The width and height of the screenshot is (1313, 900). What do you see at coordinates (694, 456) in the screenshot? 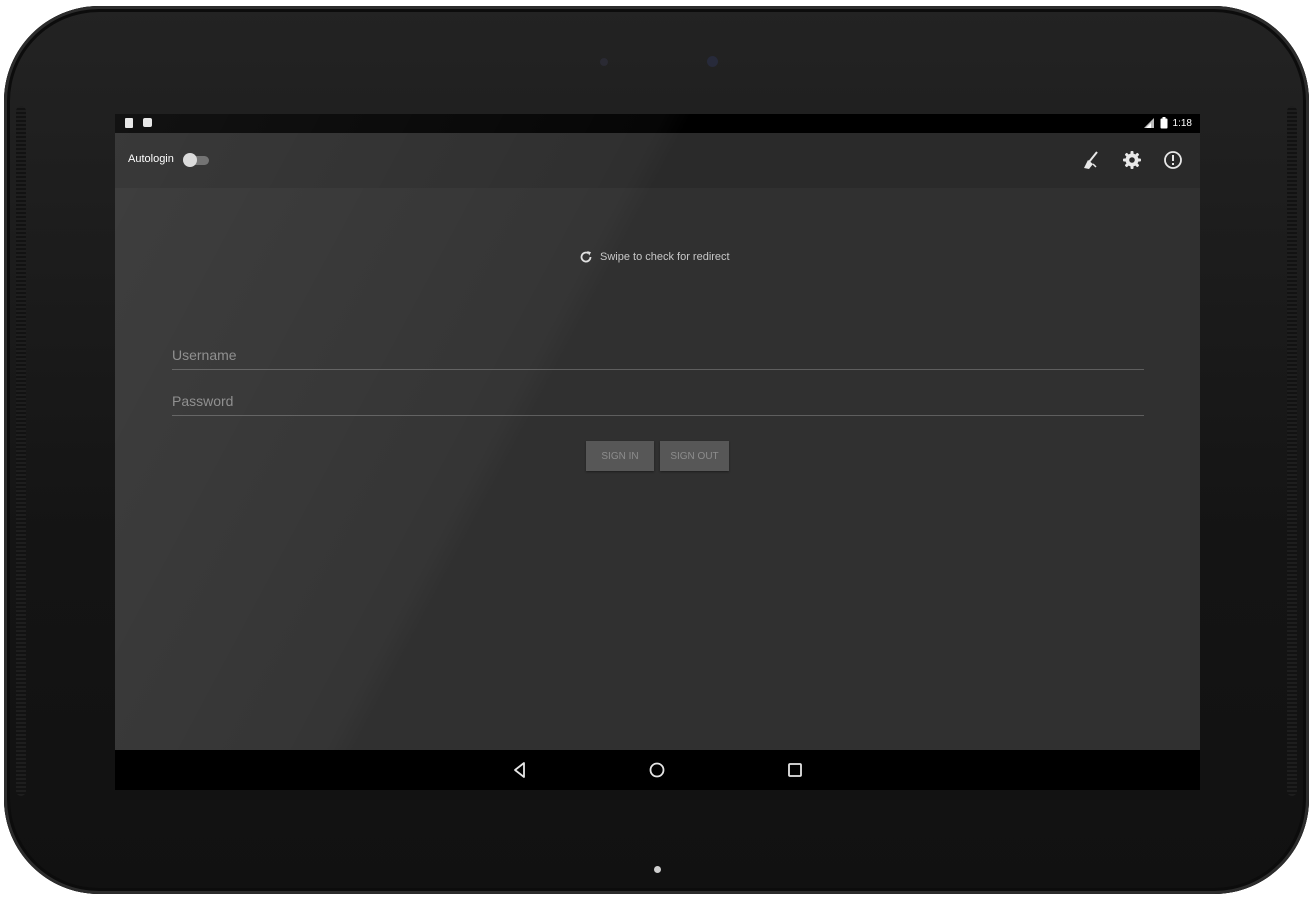
I see `sign-out-button: SIGN OUT` at bounding box center [694, 456].